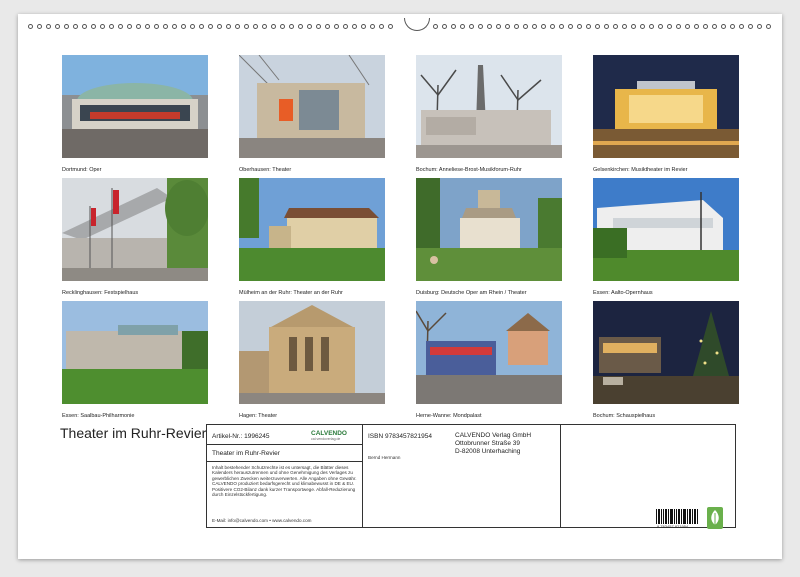  What do you see at coordinates (135, 229) in the screenshot?
I see `photo-recklinghausen-festspielhaus` at bounding box center [135, 229].